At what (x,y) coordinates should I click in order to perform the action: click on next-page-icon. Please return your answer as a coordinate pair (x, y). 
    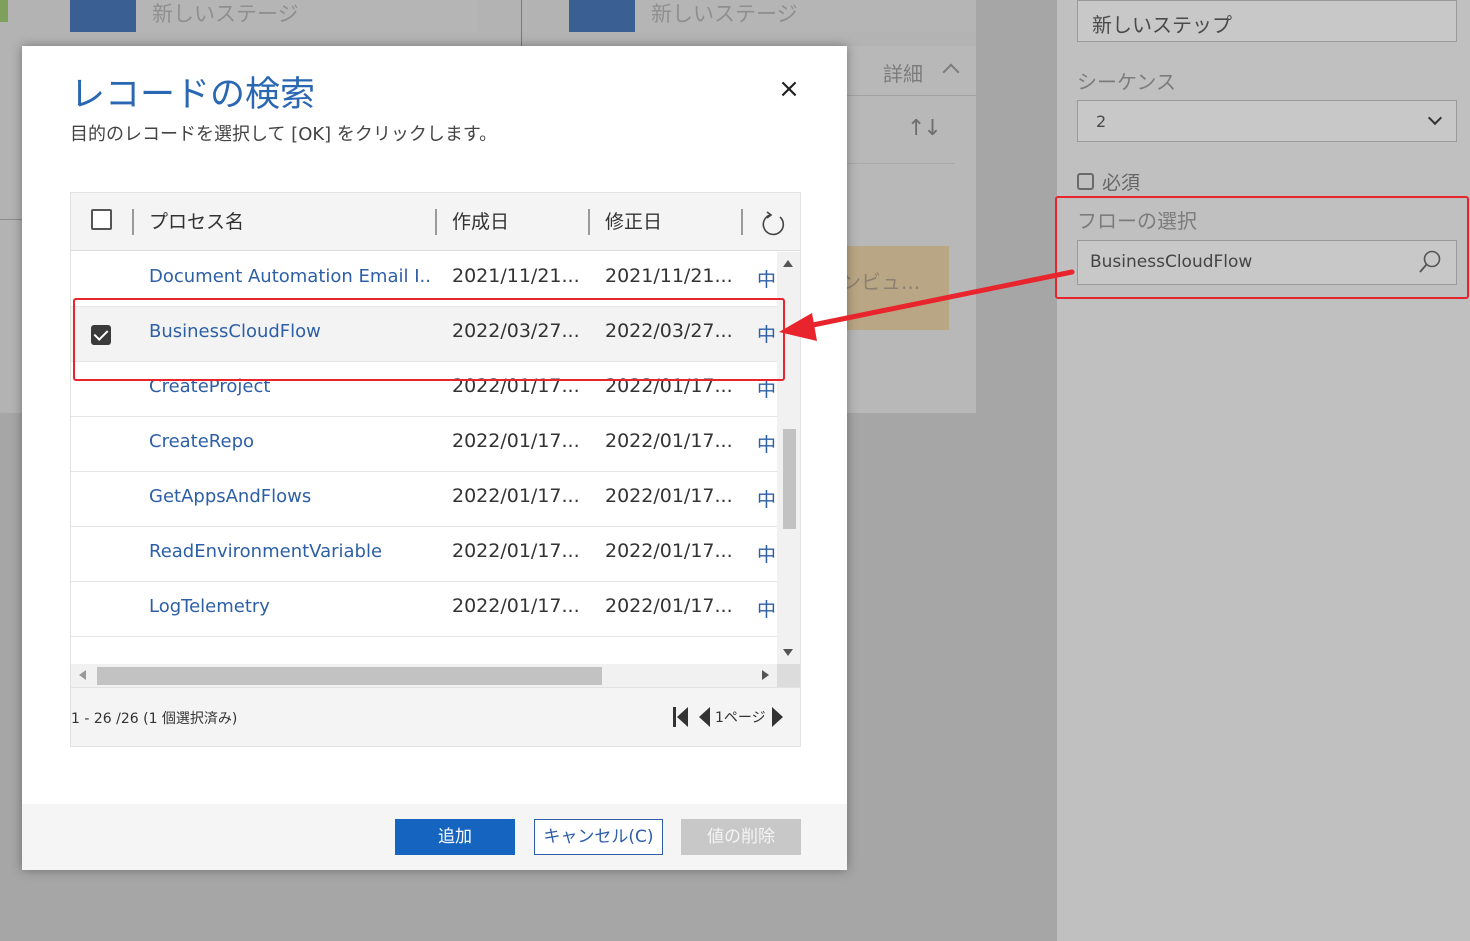
    Looking at the image, I should click on (777, 717).